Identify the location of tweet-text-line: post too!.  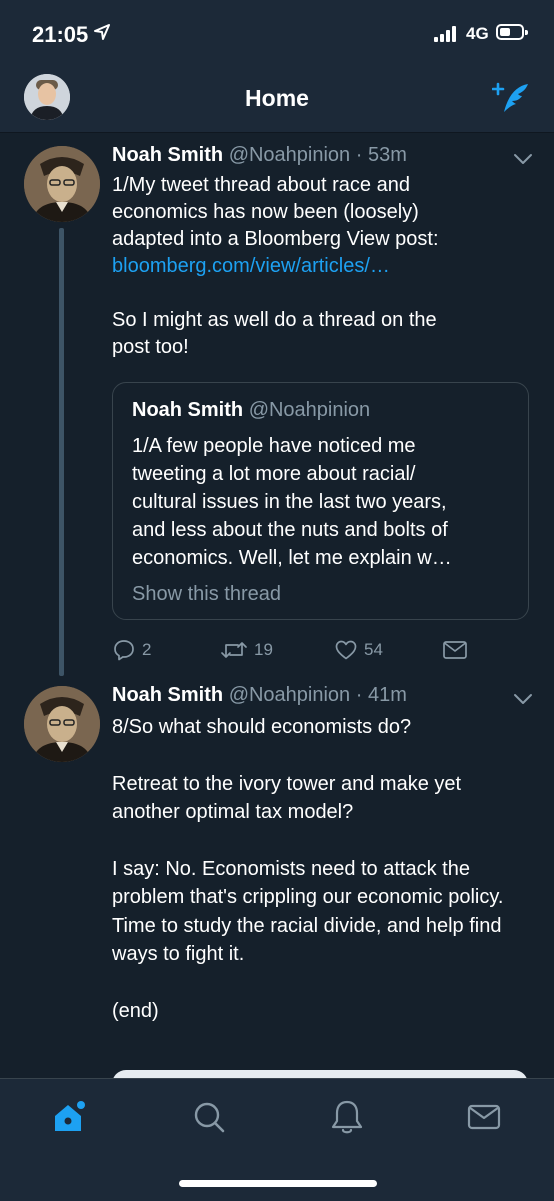
(150, 347).